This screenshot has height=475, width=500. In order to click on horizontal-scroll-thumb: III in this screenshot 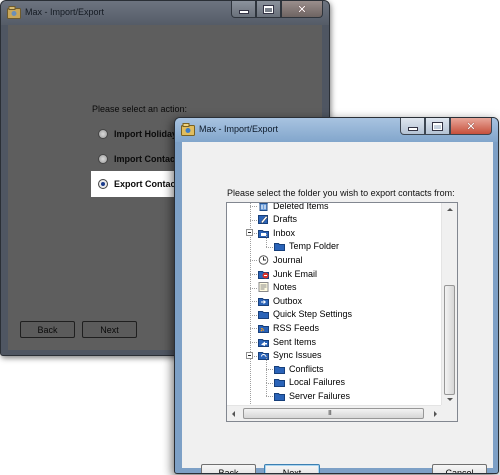, I will do `click(333, 413)`.